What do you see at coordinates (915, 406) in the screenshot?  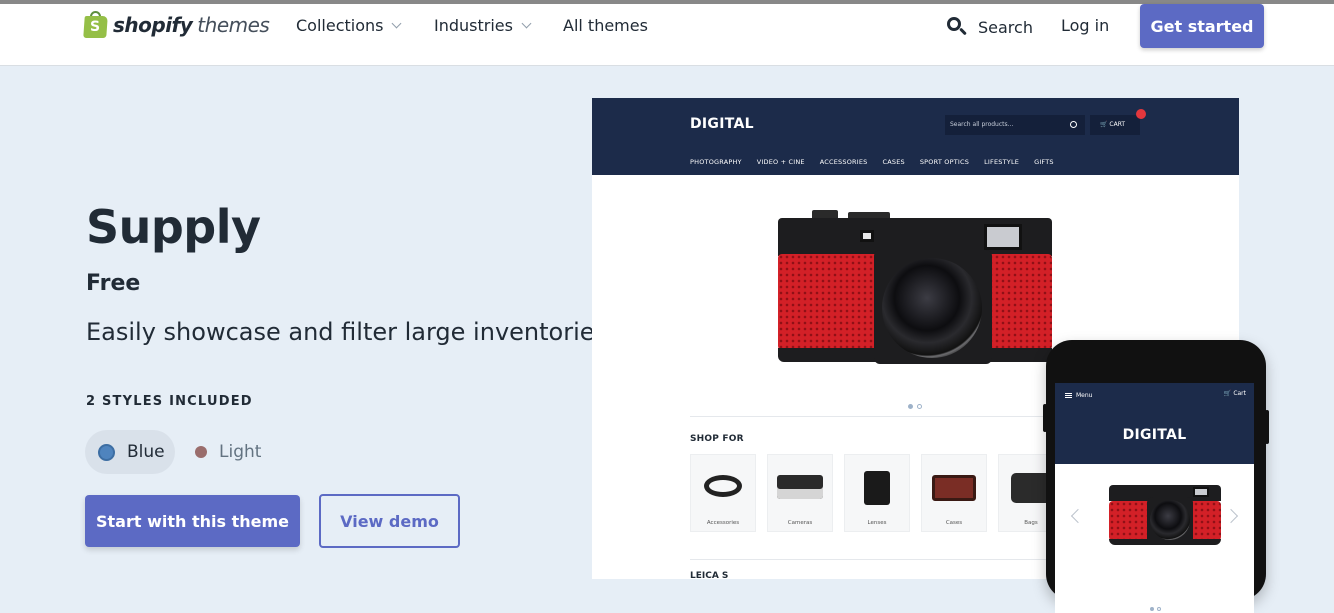 I see `slider-dots` at bounding box center [915, 406].